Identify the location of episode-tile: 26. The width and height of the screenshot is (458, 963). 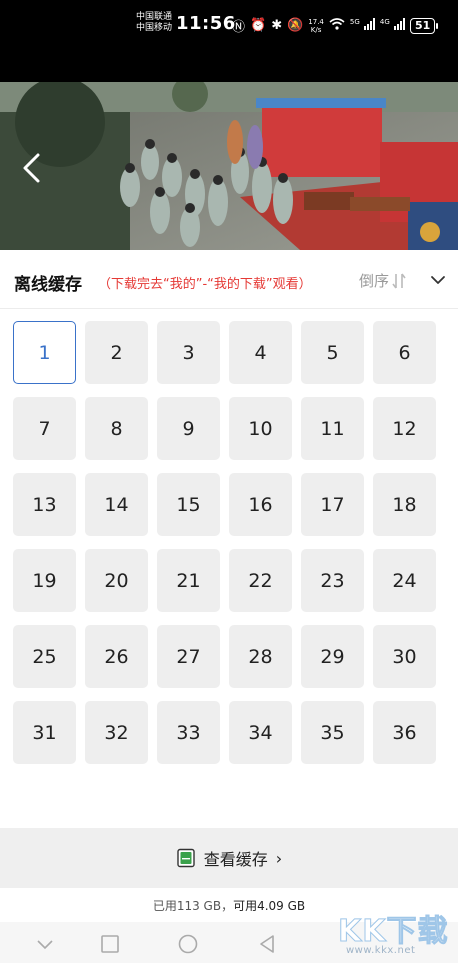
(116, 656).